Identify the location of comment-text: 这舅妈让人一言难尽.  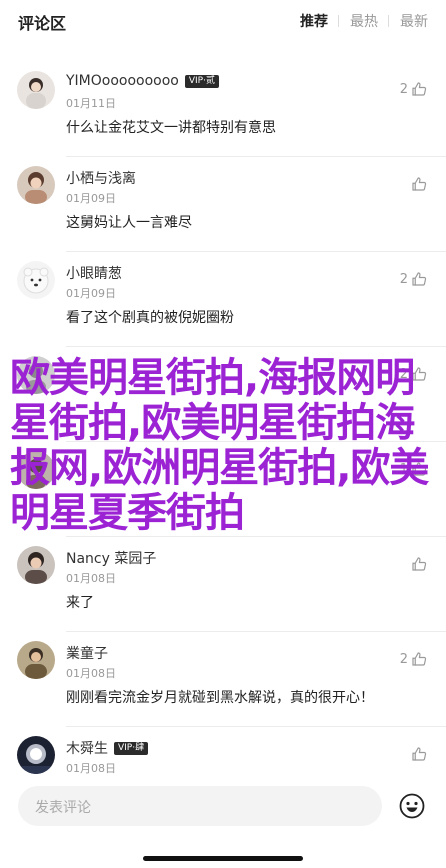
(129, 223).